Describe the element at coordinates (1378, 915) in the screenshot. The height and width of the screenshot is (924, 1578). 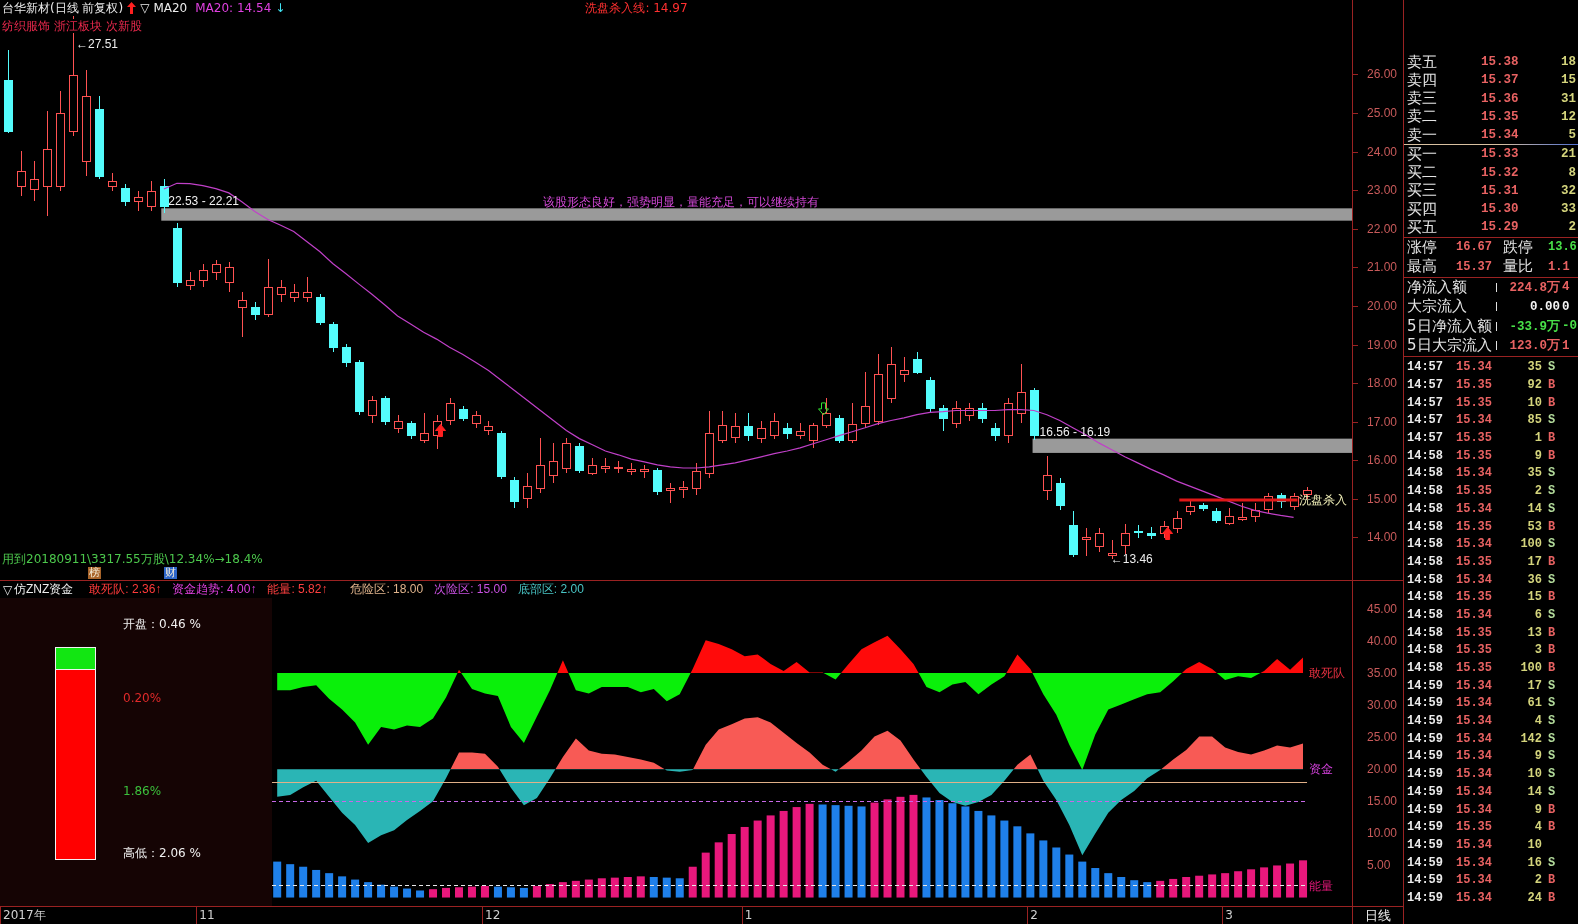
I see `period-label: 日线` at that location.